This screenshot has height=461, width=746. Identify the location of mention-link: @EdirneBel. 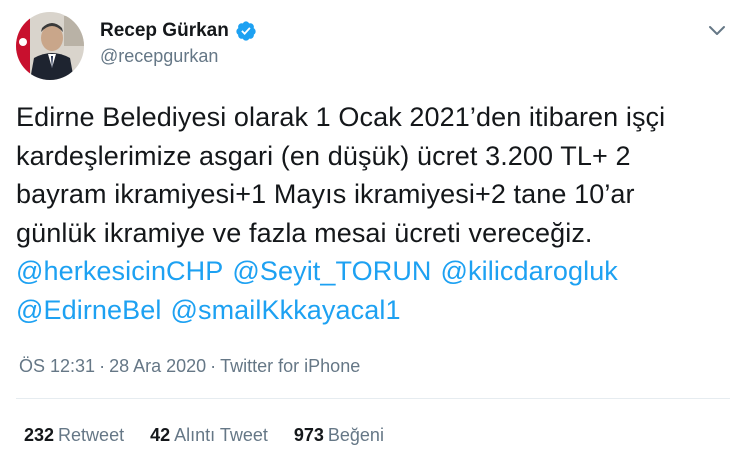
(88, 310).